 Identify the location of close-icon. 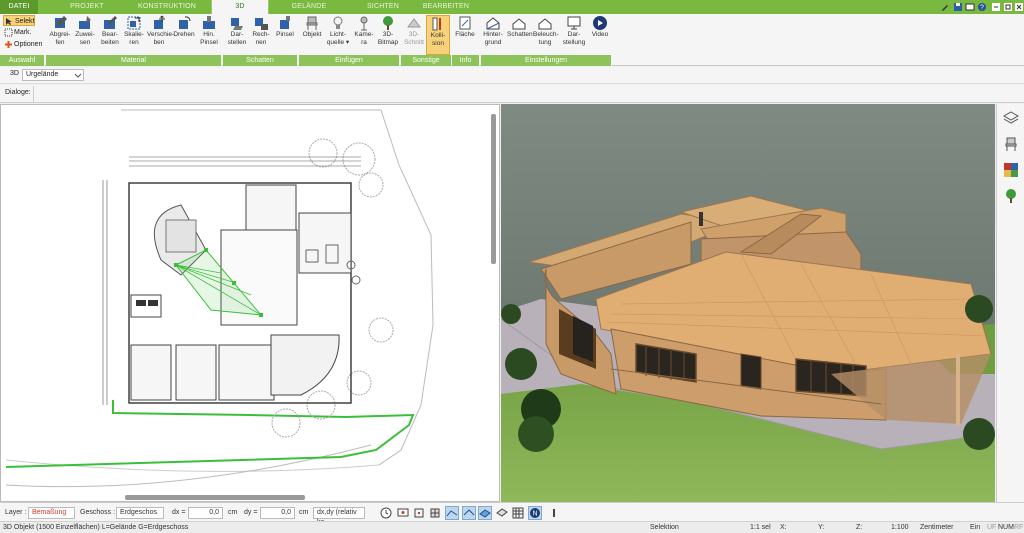
(1019, 7).